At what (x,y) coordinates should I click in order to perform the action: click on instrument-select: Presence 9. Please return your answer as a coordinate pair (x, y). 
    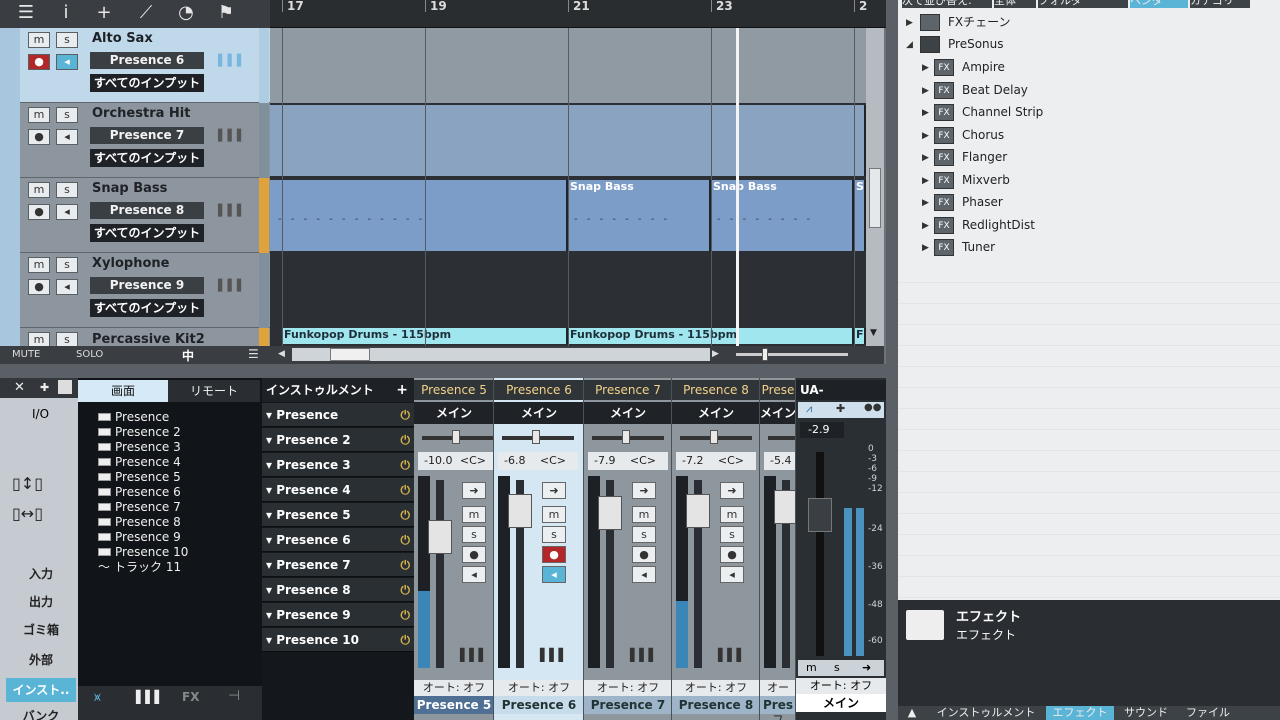
    Looking at the image, I should click on (147, 285).